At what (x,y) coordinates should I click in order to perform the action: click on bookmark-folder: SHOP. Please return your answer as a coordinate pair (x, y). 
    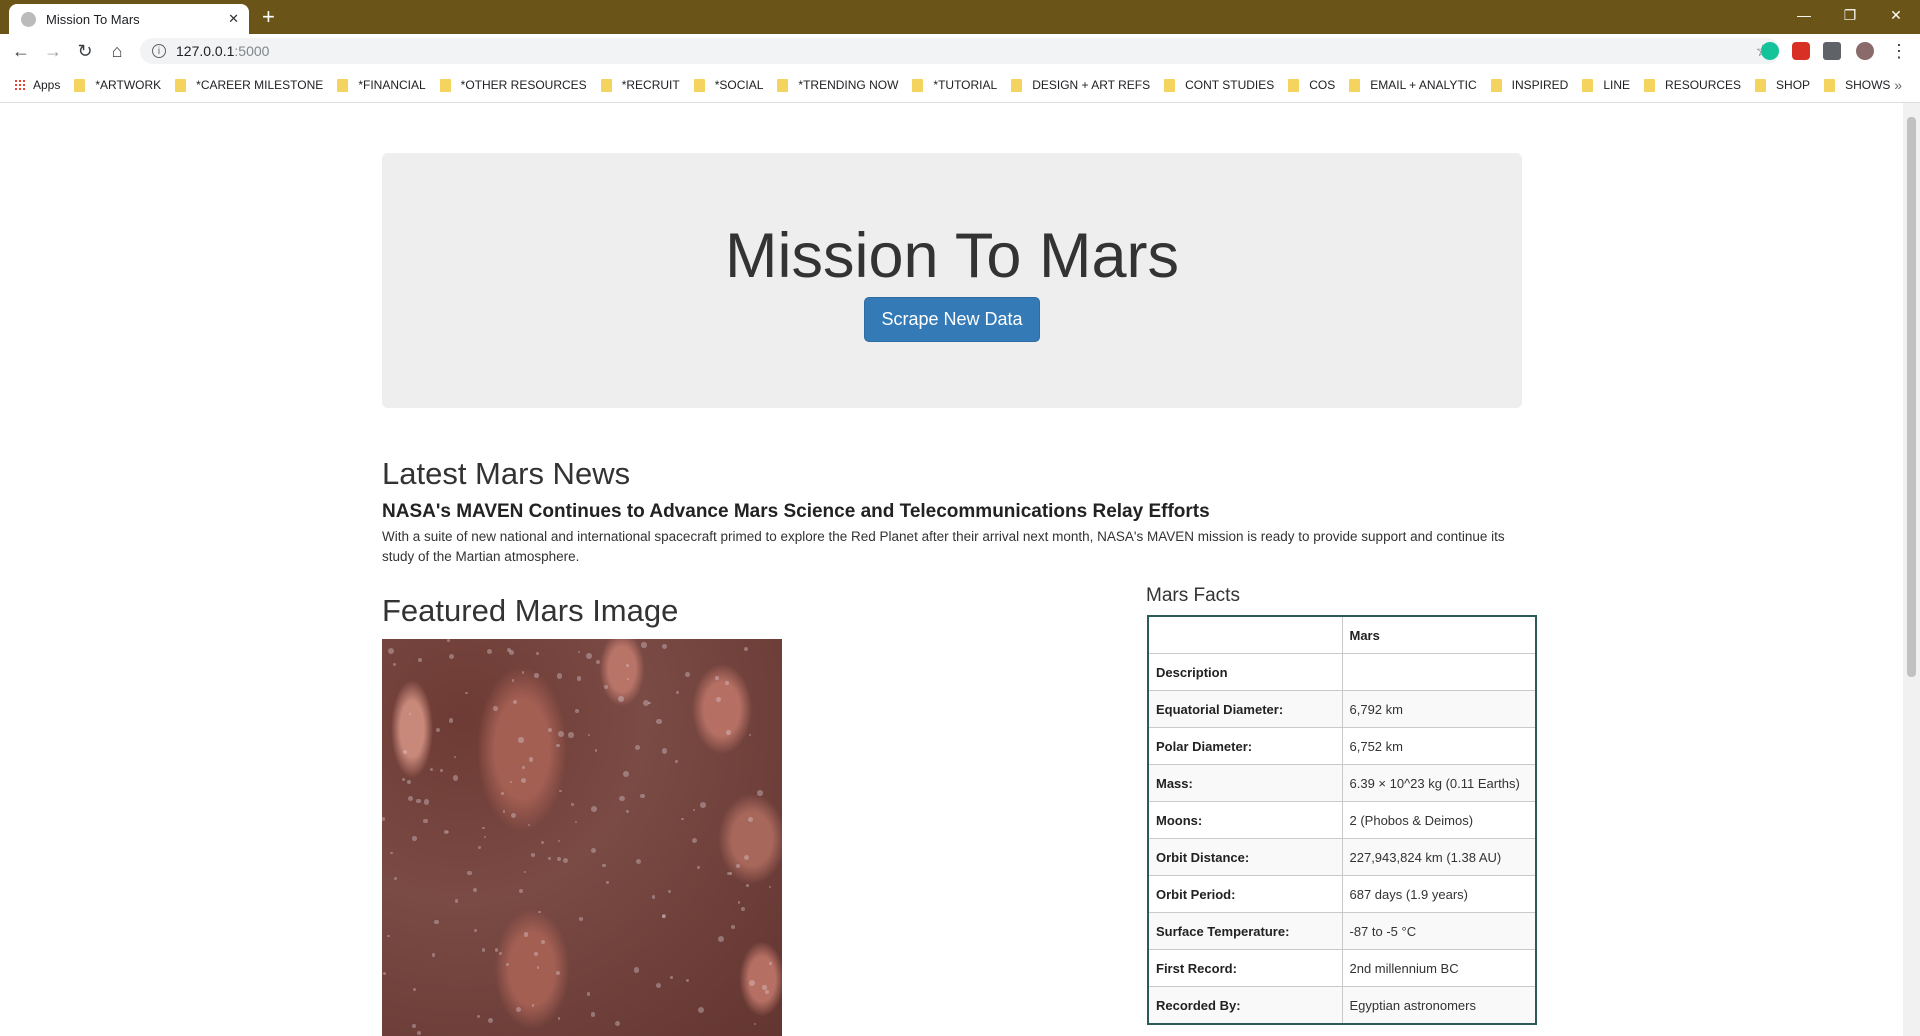
    Looking at the image, I should click on (1782, 85).